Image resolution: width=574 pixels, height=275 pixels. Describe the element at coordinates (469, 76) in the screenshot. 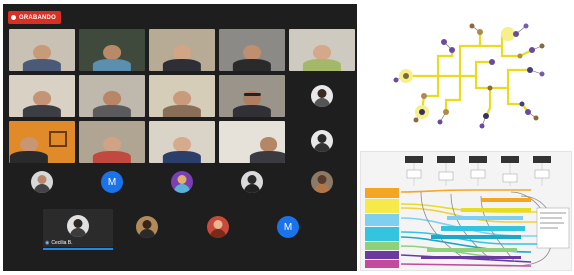

I see `network-diagram-canvas` at that location.